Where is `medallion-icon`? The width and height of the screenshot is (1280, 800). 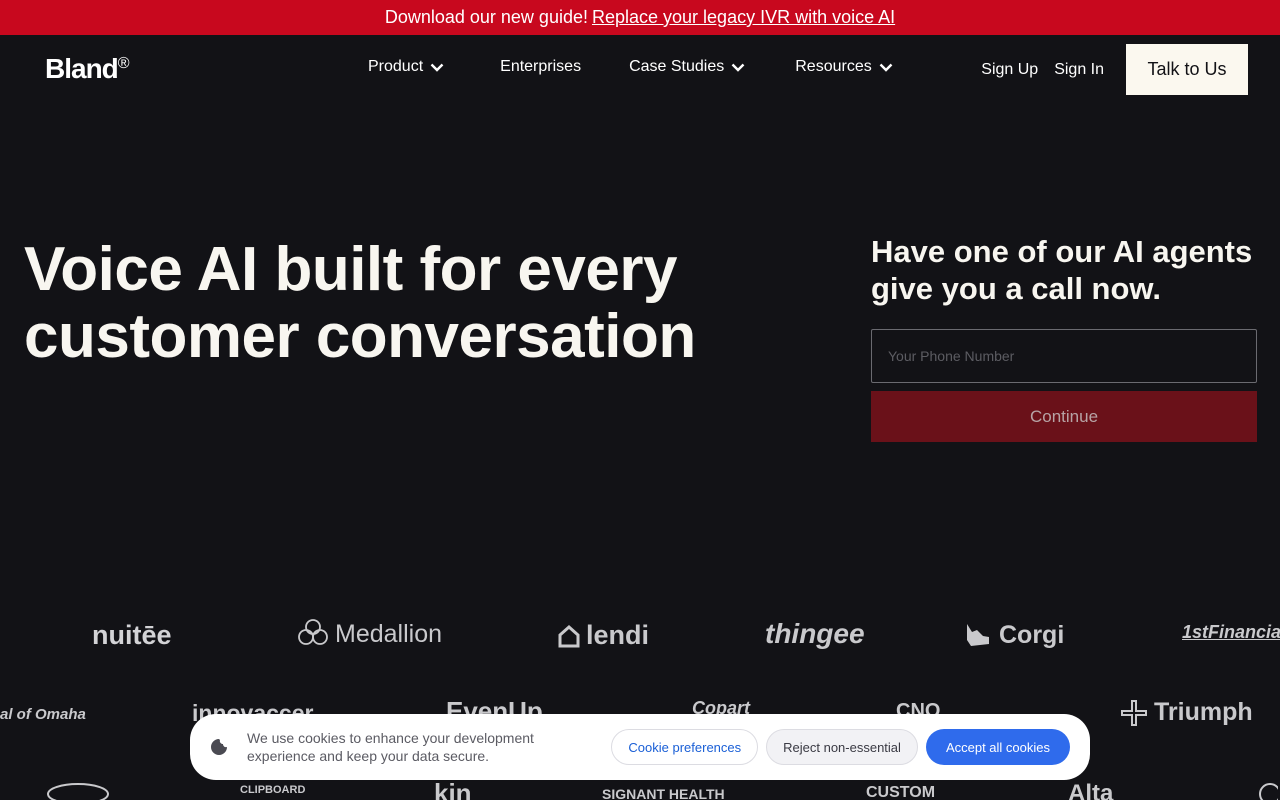
medallion-icon is located at coordinates (313, 634).